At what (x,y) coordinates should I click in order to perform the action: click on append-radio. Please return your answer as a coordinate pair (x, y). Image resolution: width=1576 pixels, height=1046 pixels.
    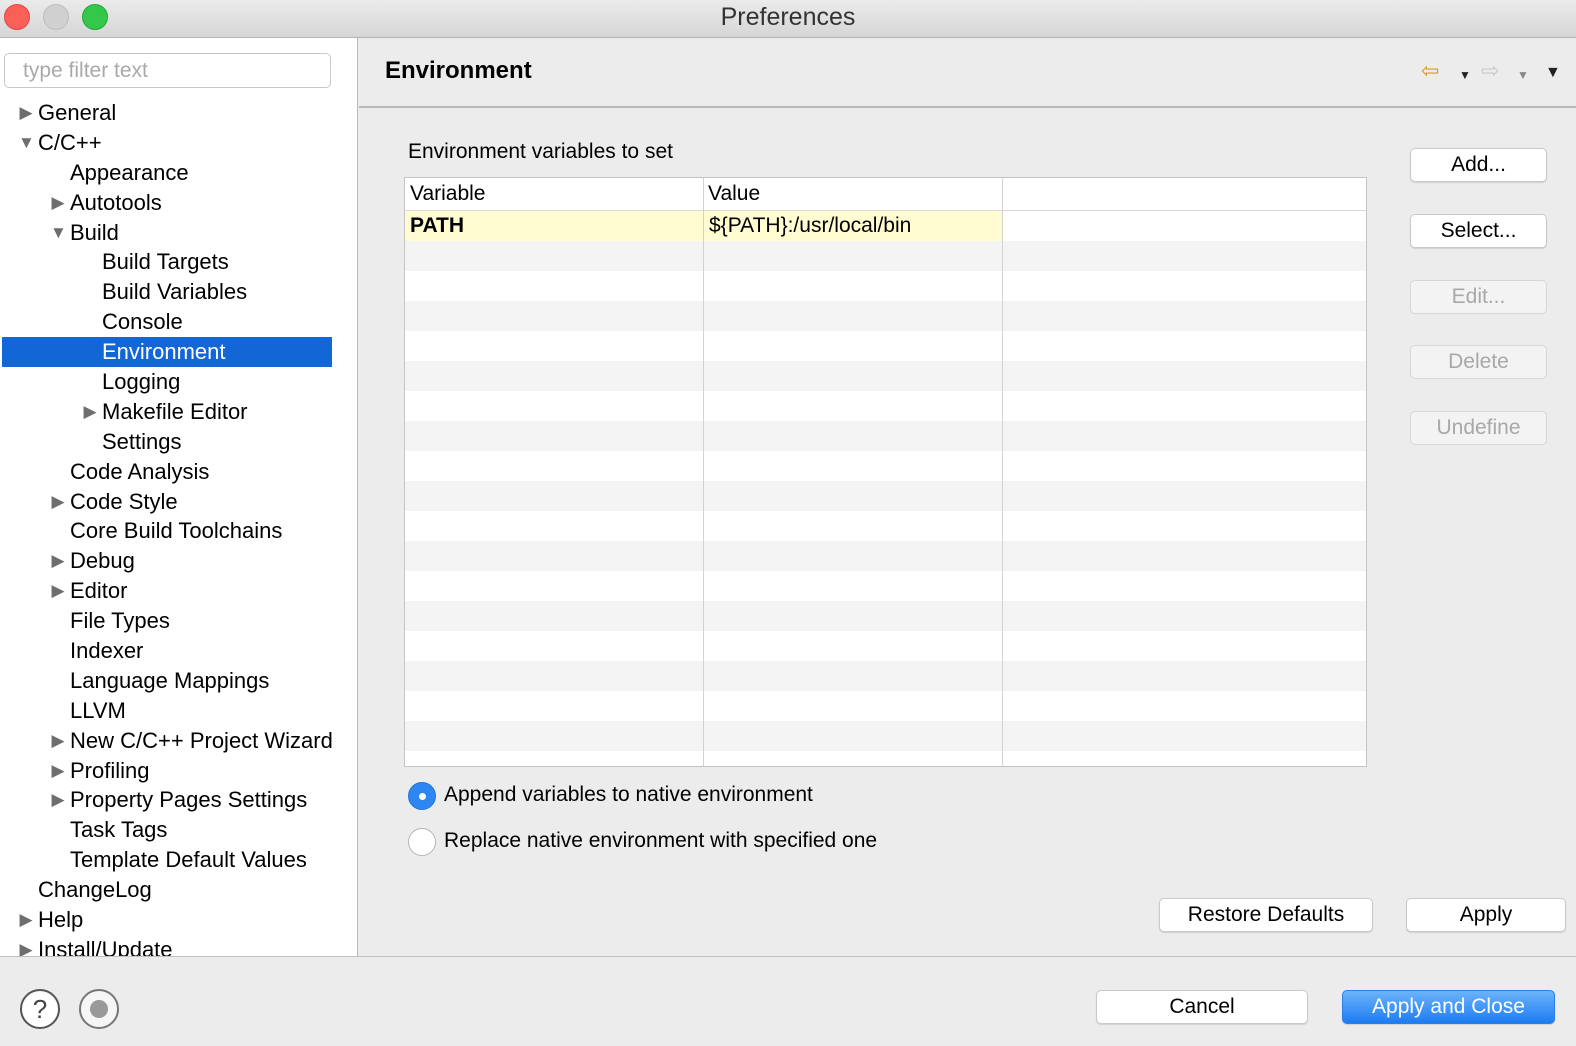
    Looking at the image, I should click on (422, 796).